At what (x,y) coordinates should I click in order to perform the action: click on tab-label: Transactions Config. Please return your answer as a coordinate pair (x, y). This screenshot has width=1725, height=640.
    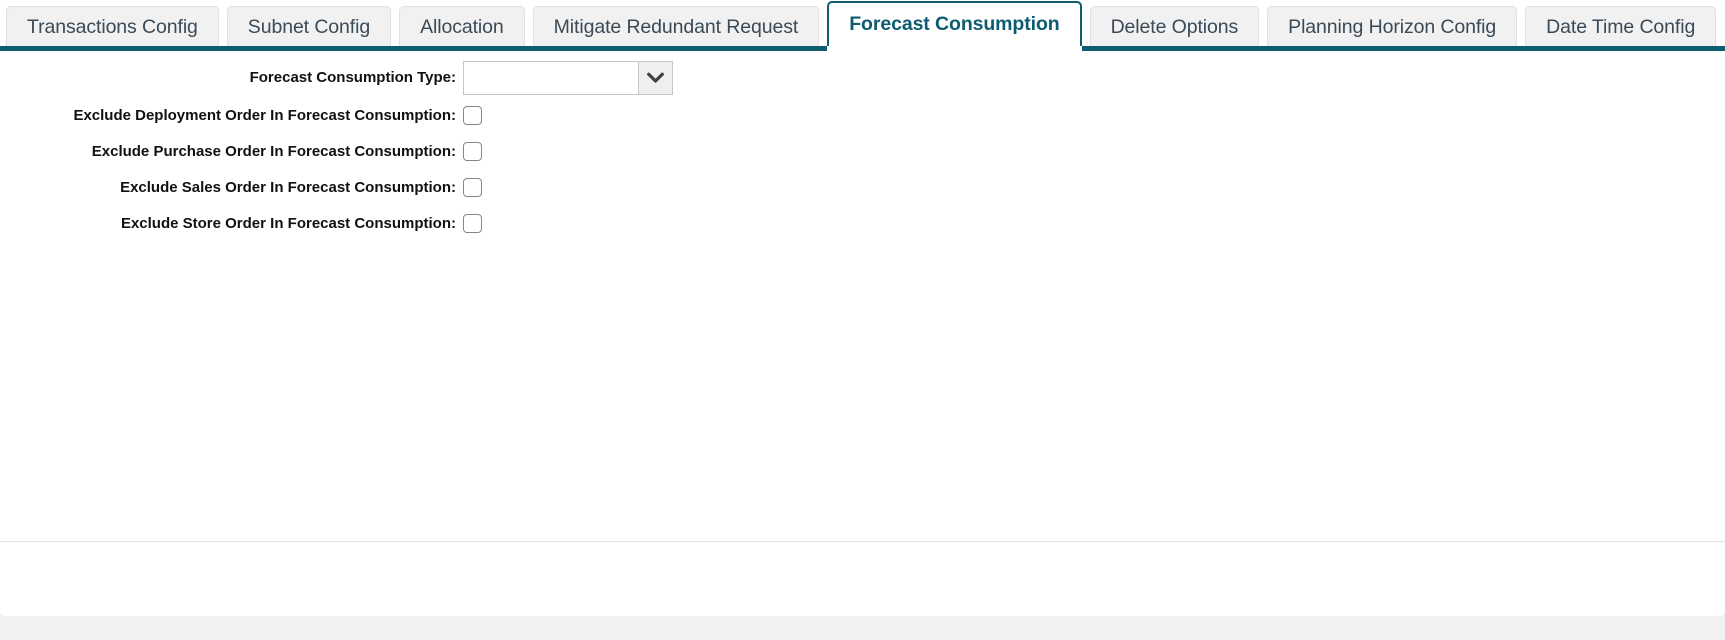
    Looking at the image, I should click on (112, 27).